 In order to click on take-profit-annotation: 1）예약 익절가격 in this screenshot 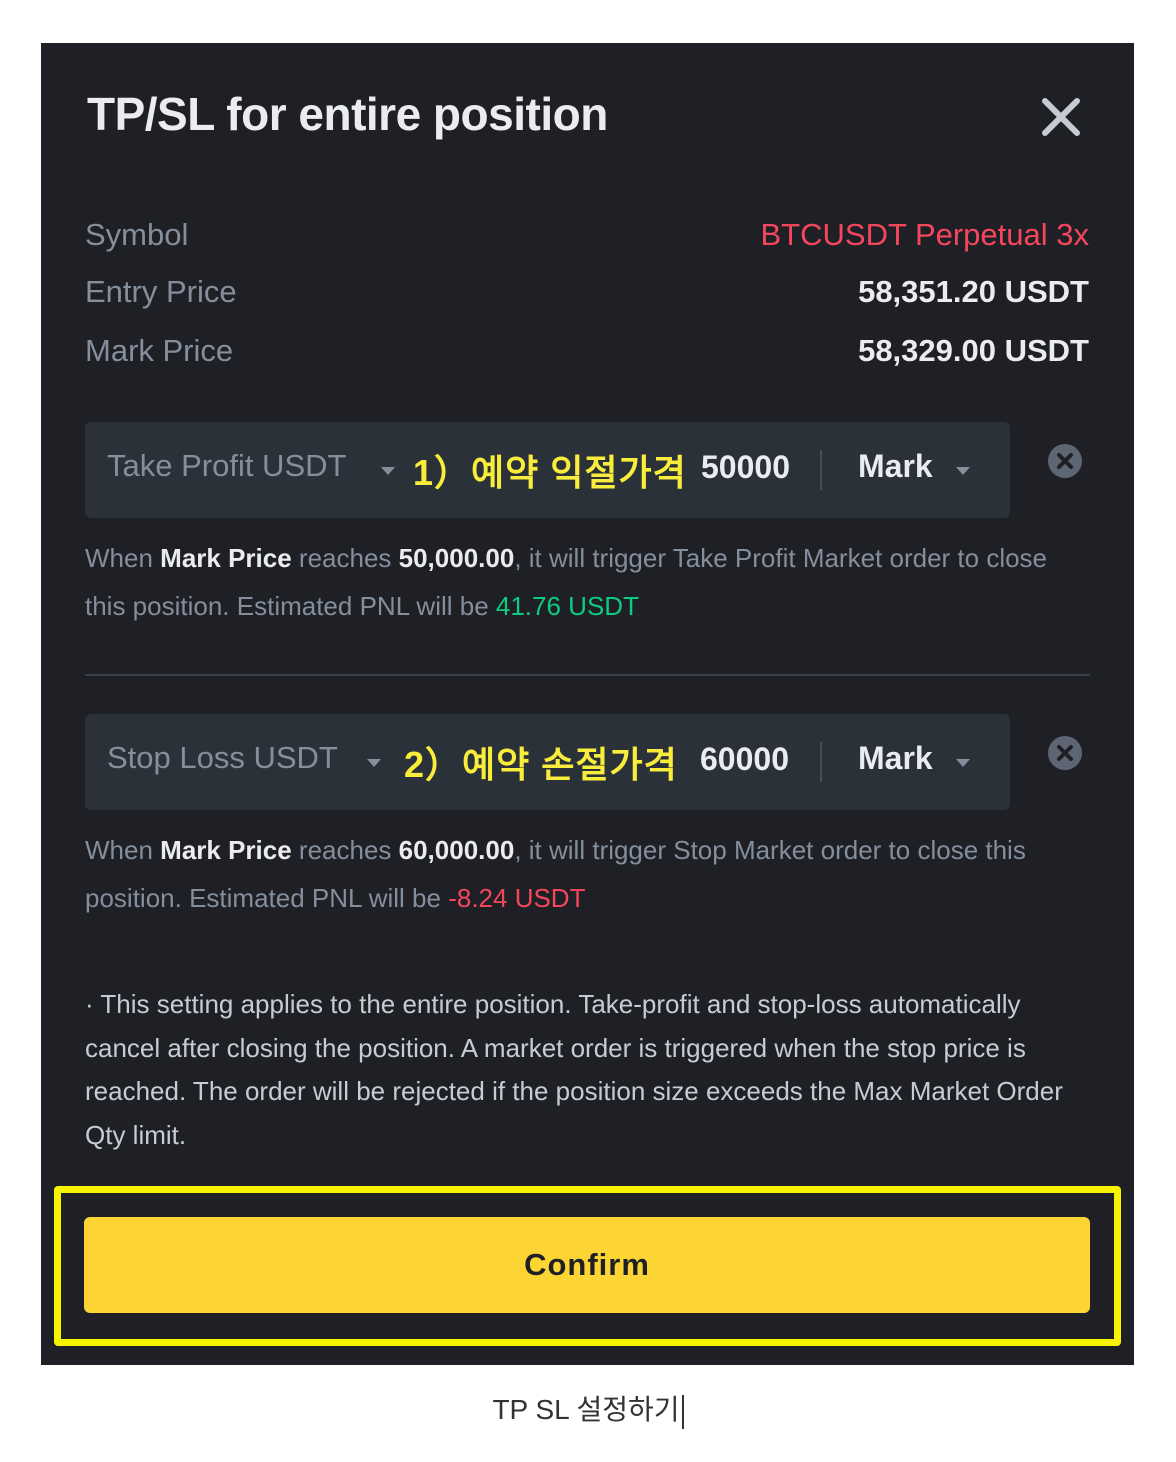, I will do `click(550, 472)`.